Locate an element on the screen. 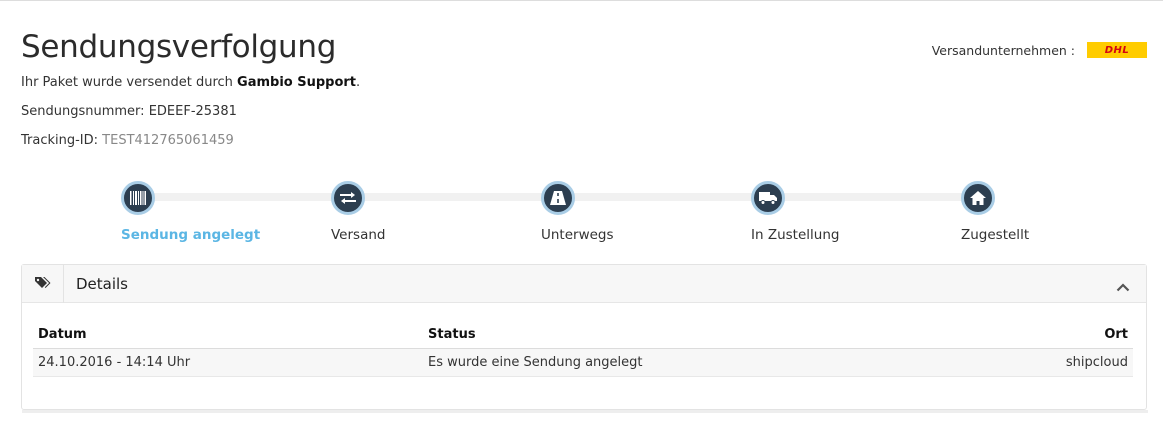  details-title: Details is located at coordinates (102, 283).